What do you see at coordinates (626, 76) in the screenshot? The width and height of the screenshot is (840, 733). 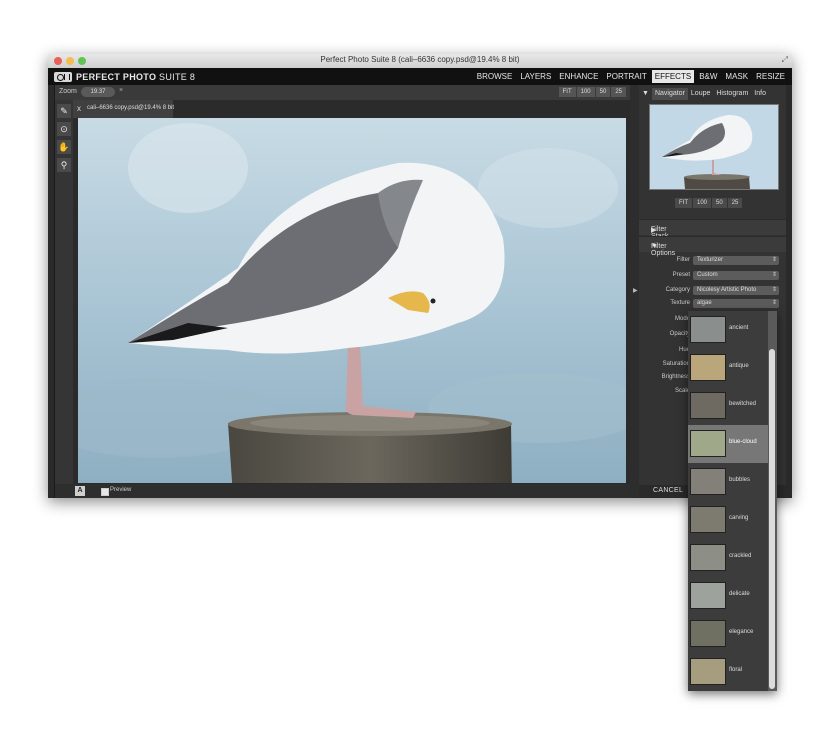 I see `nav-portrait: PORTRAIT` at bounding box center [626, 76].